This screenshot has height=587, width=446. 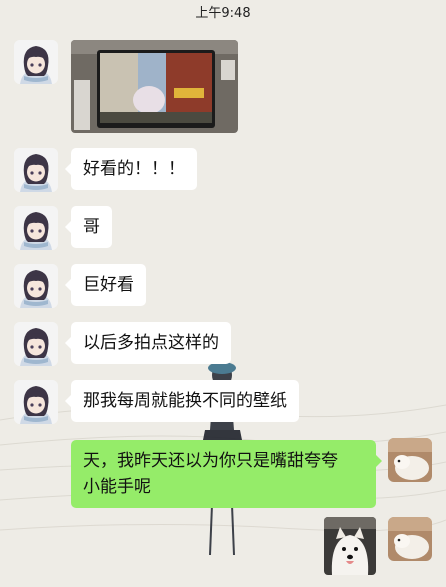 What do you see at coordinates (350, 546) in the screenshot?
I see `dog-photo-thumbnail` at bounding box center [350, 546].